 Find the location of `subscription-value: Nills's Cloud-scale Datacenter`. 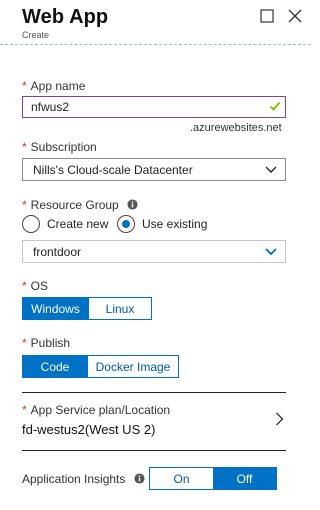

subscription-value: Nills's Cloud-scale Datacenter is located at coordinates (113, 170).